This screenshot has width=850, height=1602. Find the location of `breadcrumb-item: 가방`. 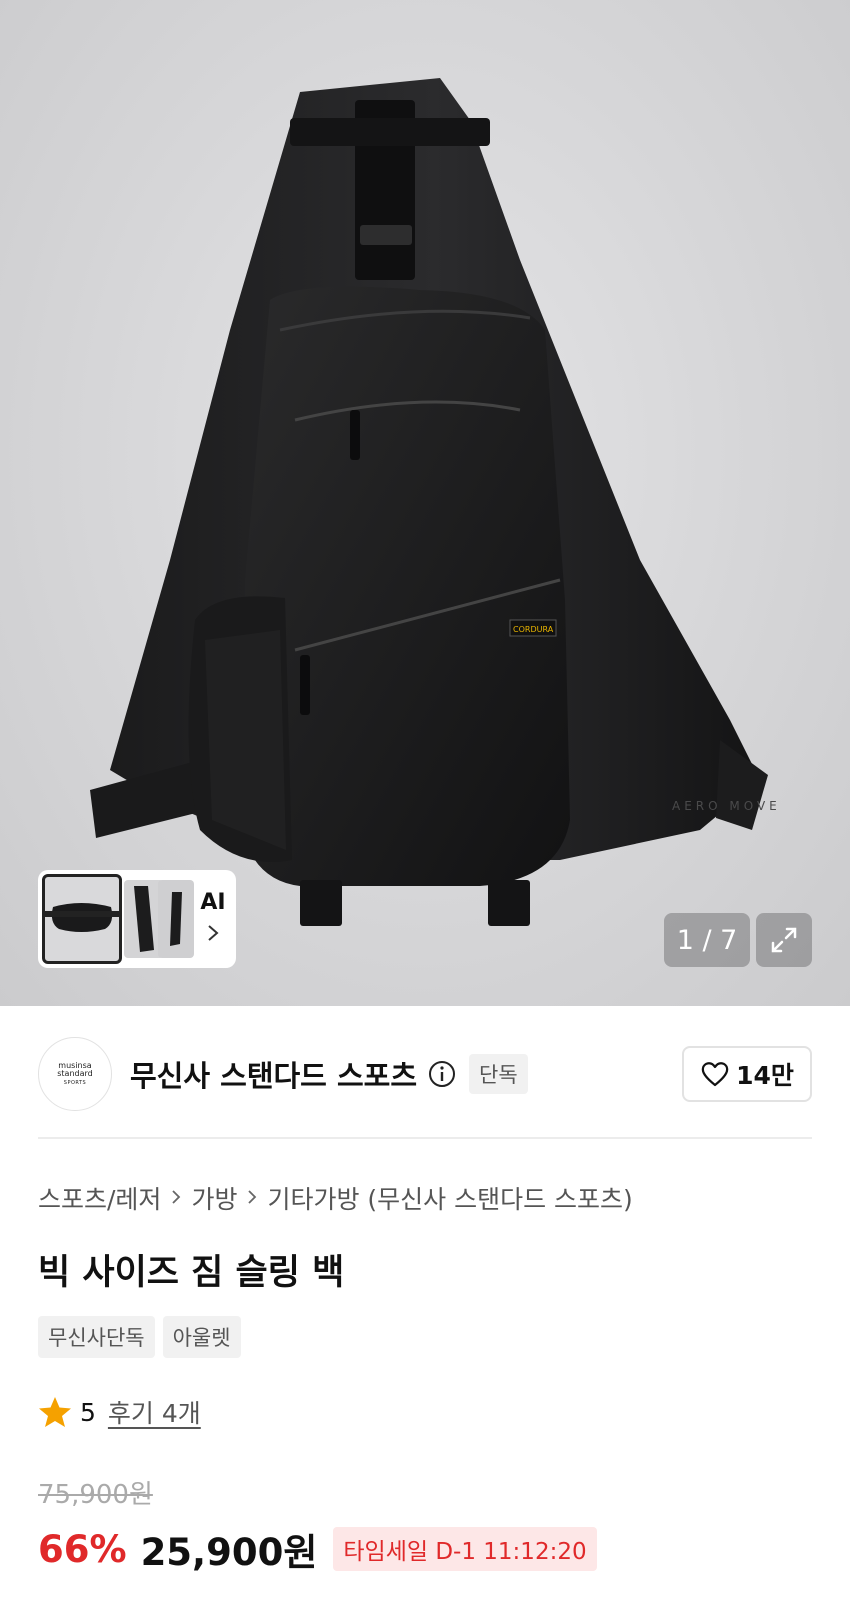

breadcrumb-item: 가방 is located at coordinates (214, 1198).